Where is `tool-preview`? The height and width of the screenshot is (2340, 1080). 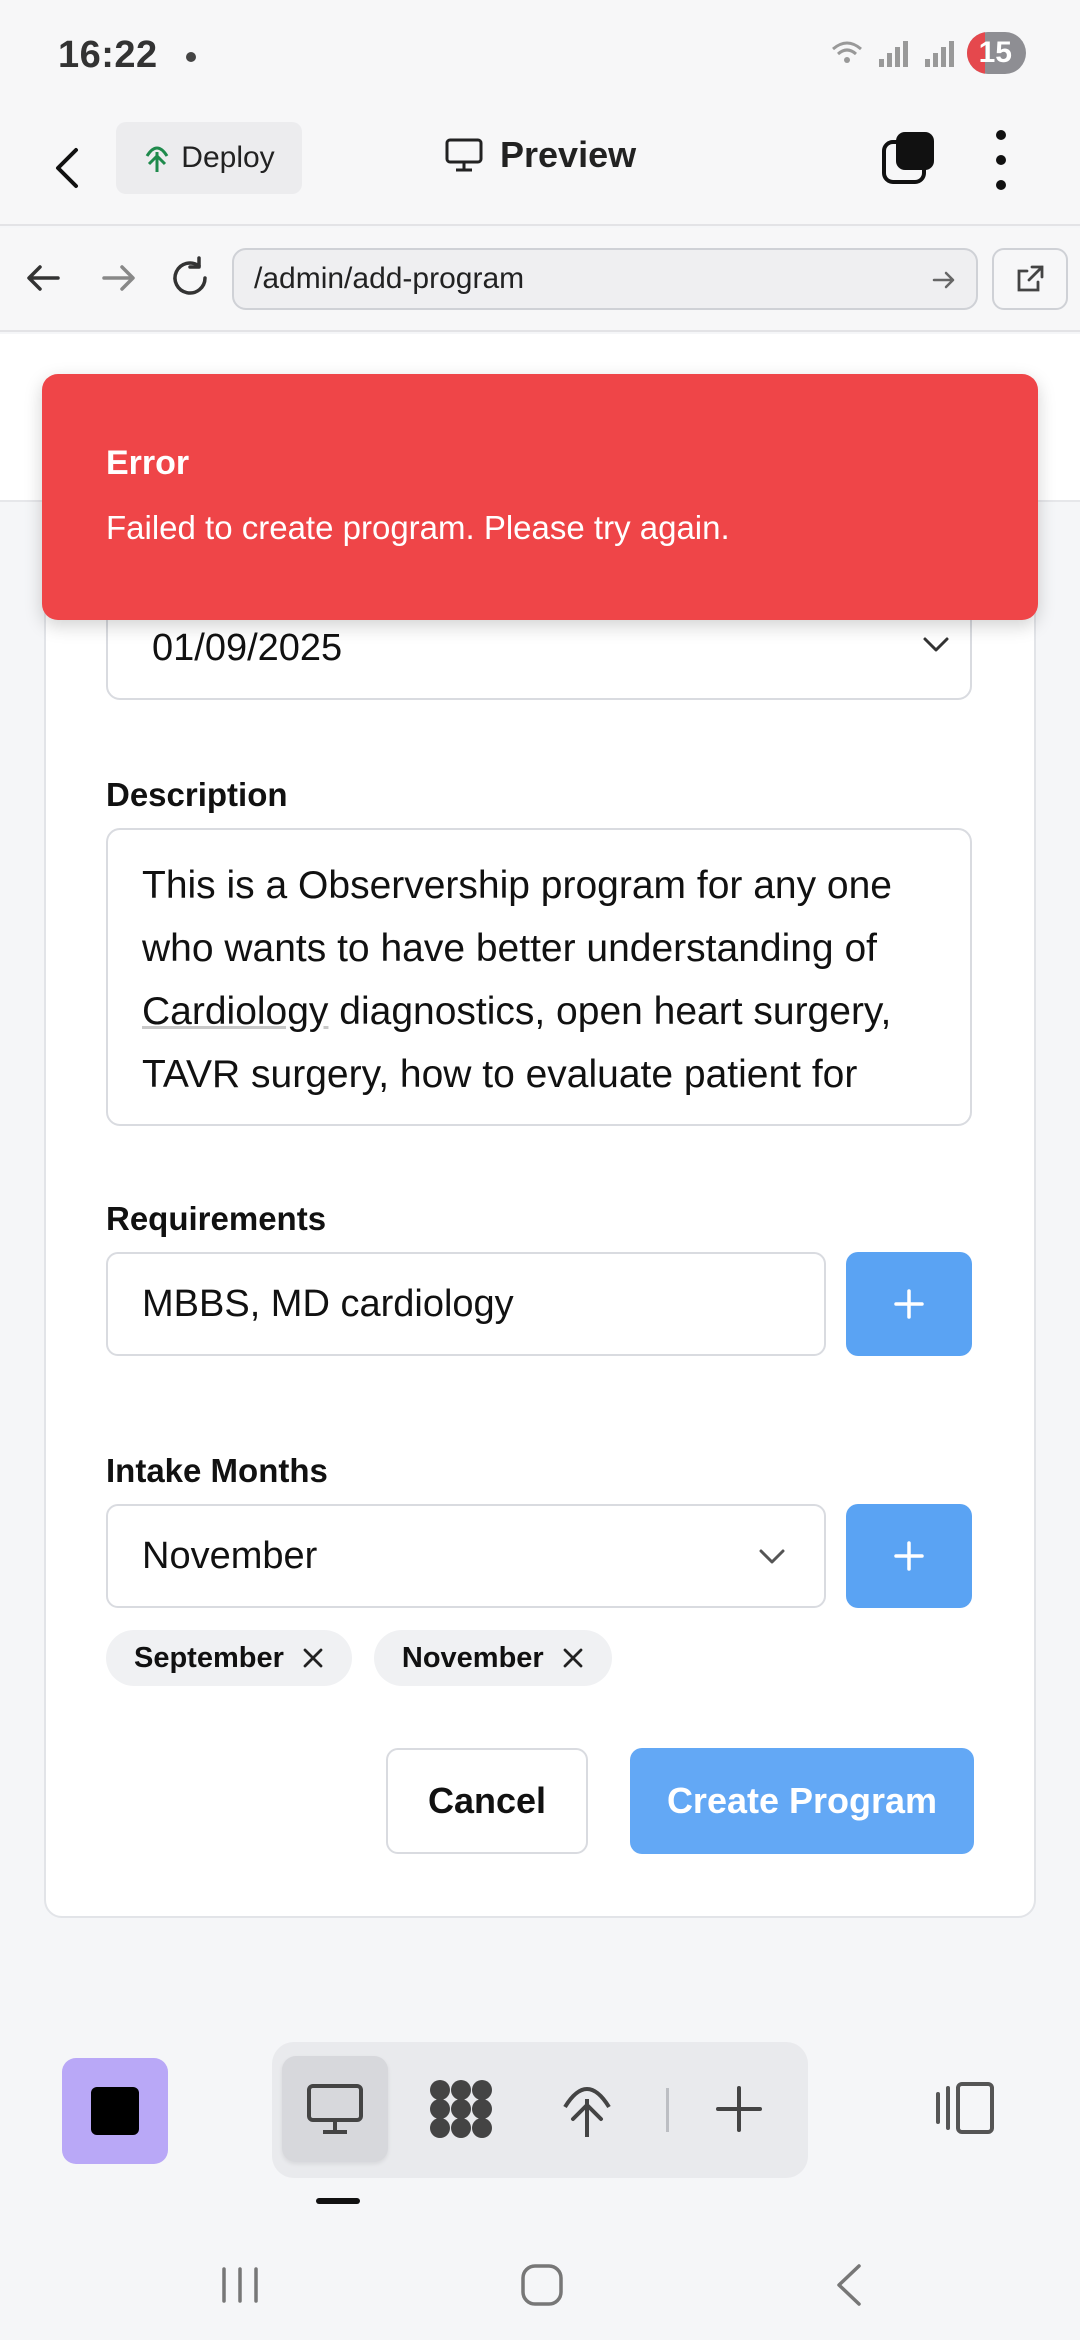
tool-preview is located at coordinates (335, 2109).